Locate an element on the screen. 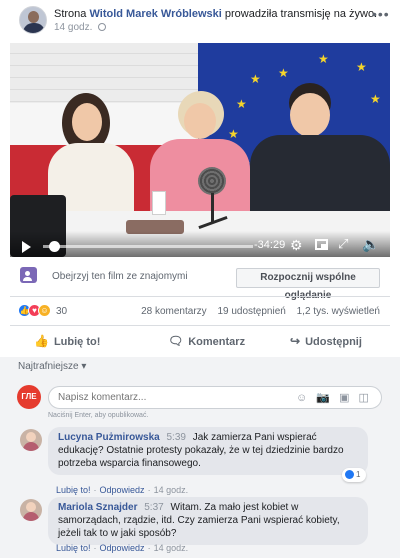 Image resolution: width=400 pixels, height=558 pixels. microphone is located at coordinates (212, 181).